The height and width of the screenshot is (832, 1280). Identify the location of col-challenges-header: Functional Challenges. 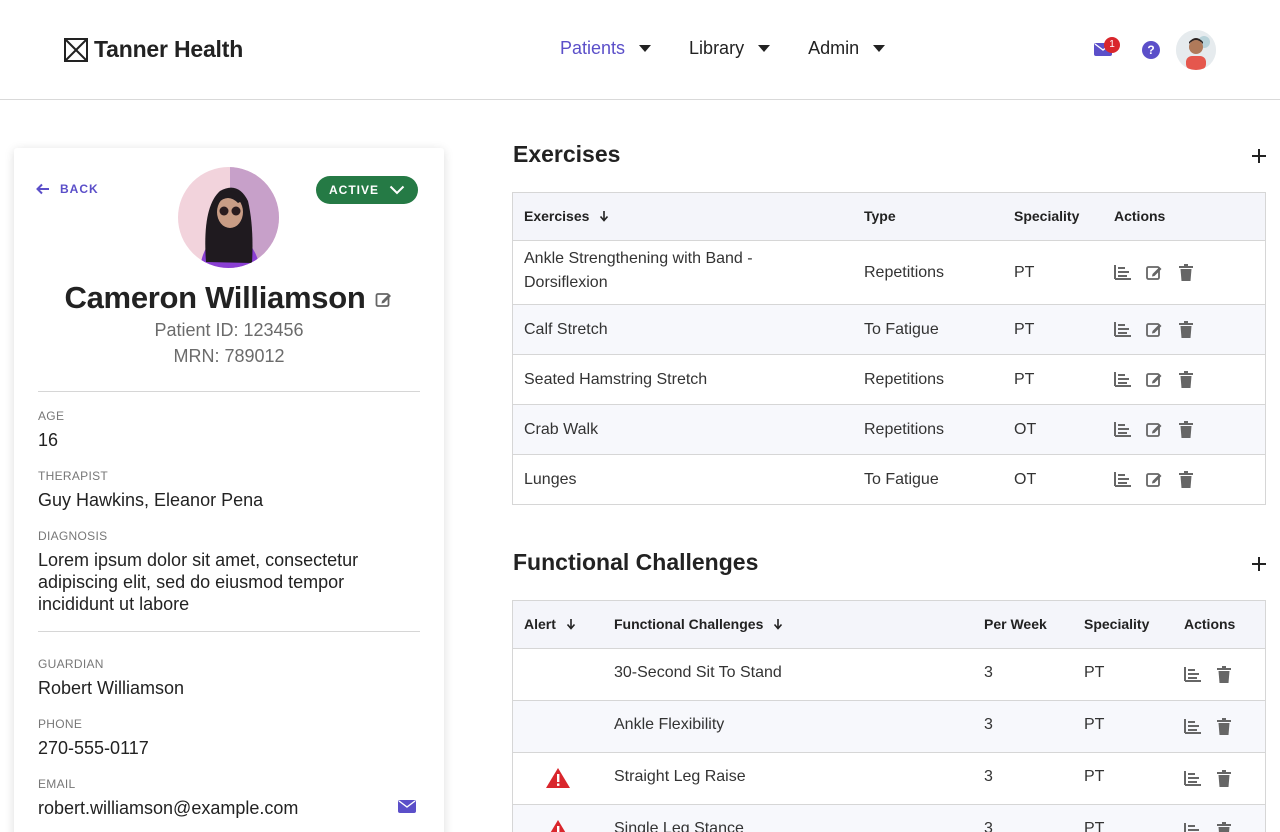
(698, 624).